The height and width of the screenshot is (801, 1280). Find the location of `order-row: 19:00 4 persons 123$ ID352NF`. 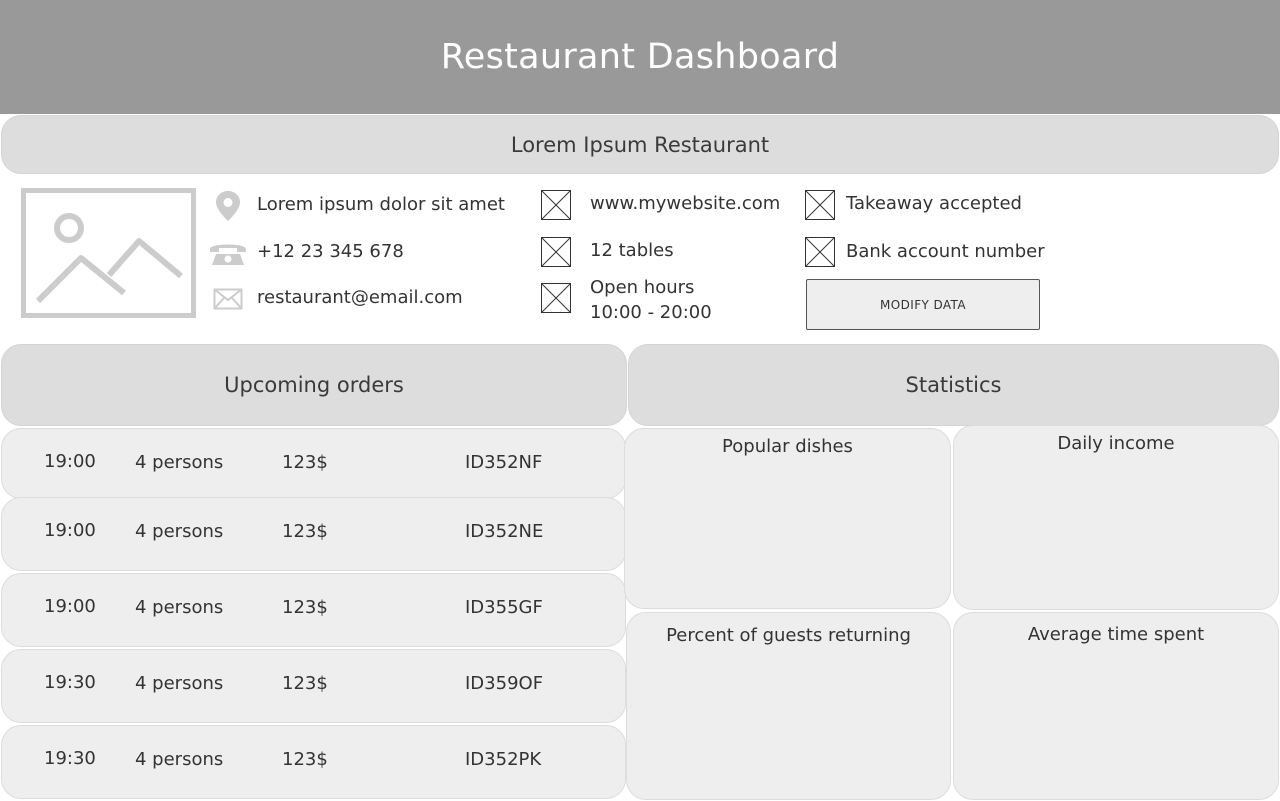

order-row: 19:00 4 persons 123$ ID352NF is located at coordinates (313, 463).